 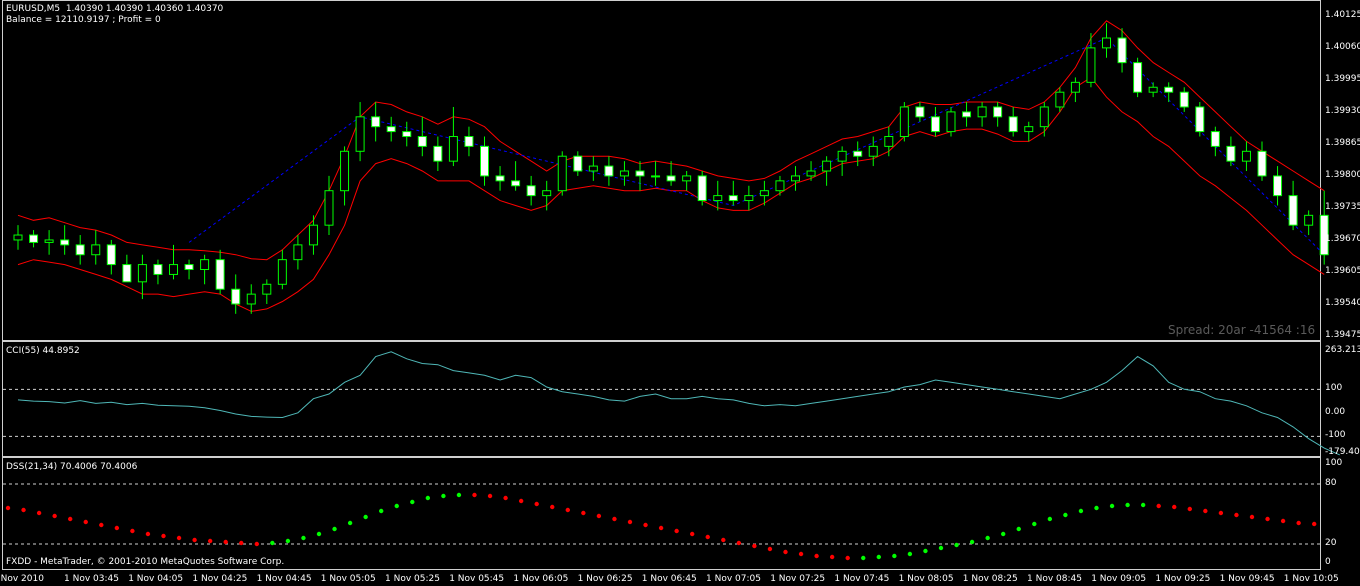 What do you see at coordinates (862, 579) in the screenshot?
I see `time-tick-label: 1 Nov 07:45` at bounding box center [862, 579].